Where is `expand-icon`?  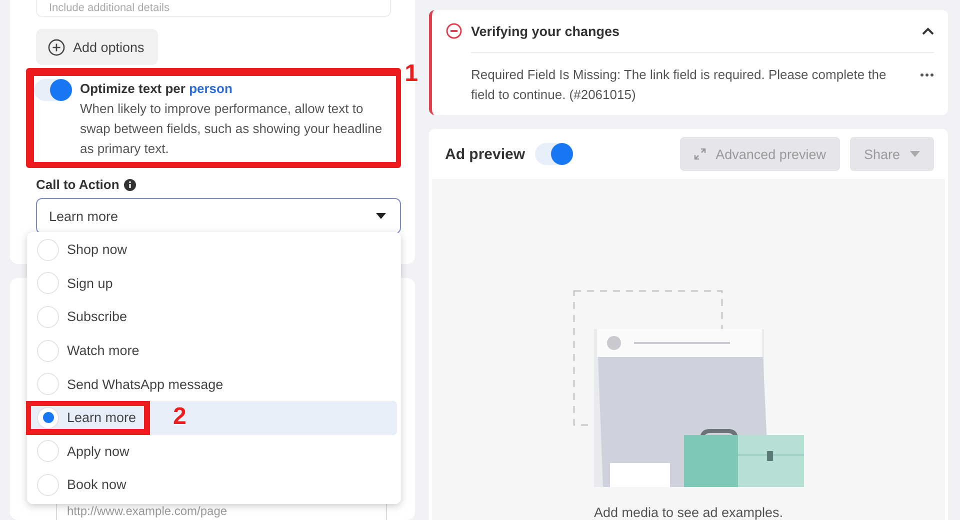 expand-icon is located at coordinates (700, 154).